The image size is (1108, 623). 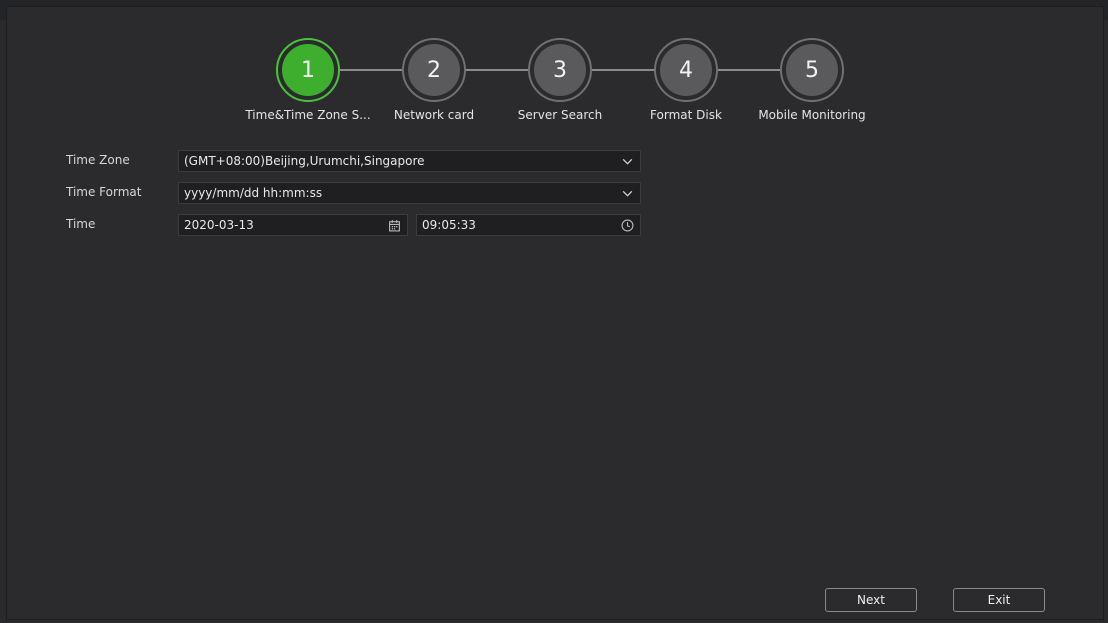 I want to click on date-value: 2020-03-13, so click(x=219, y=225).